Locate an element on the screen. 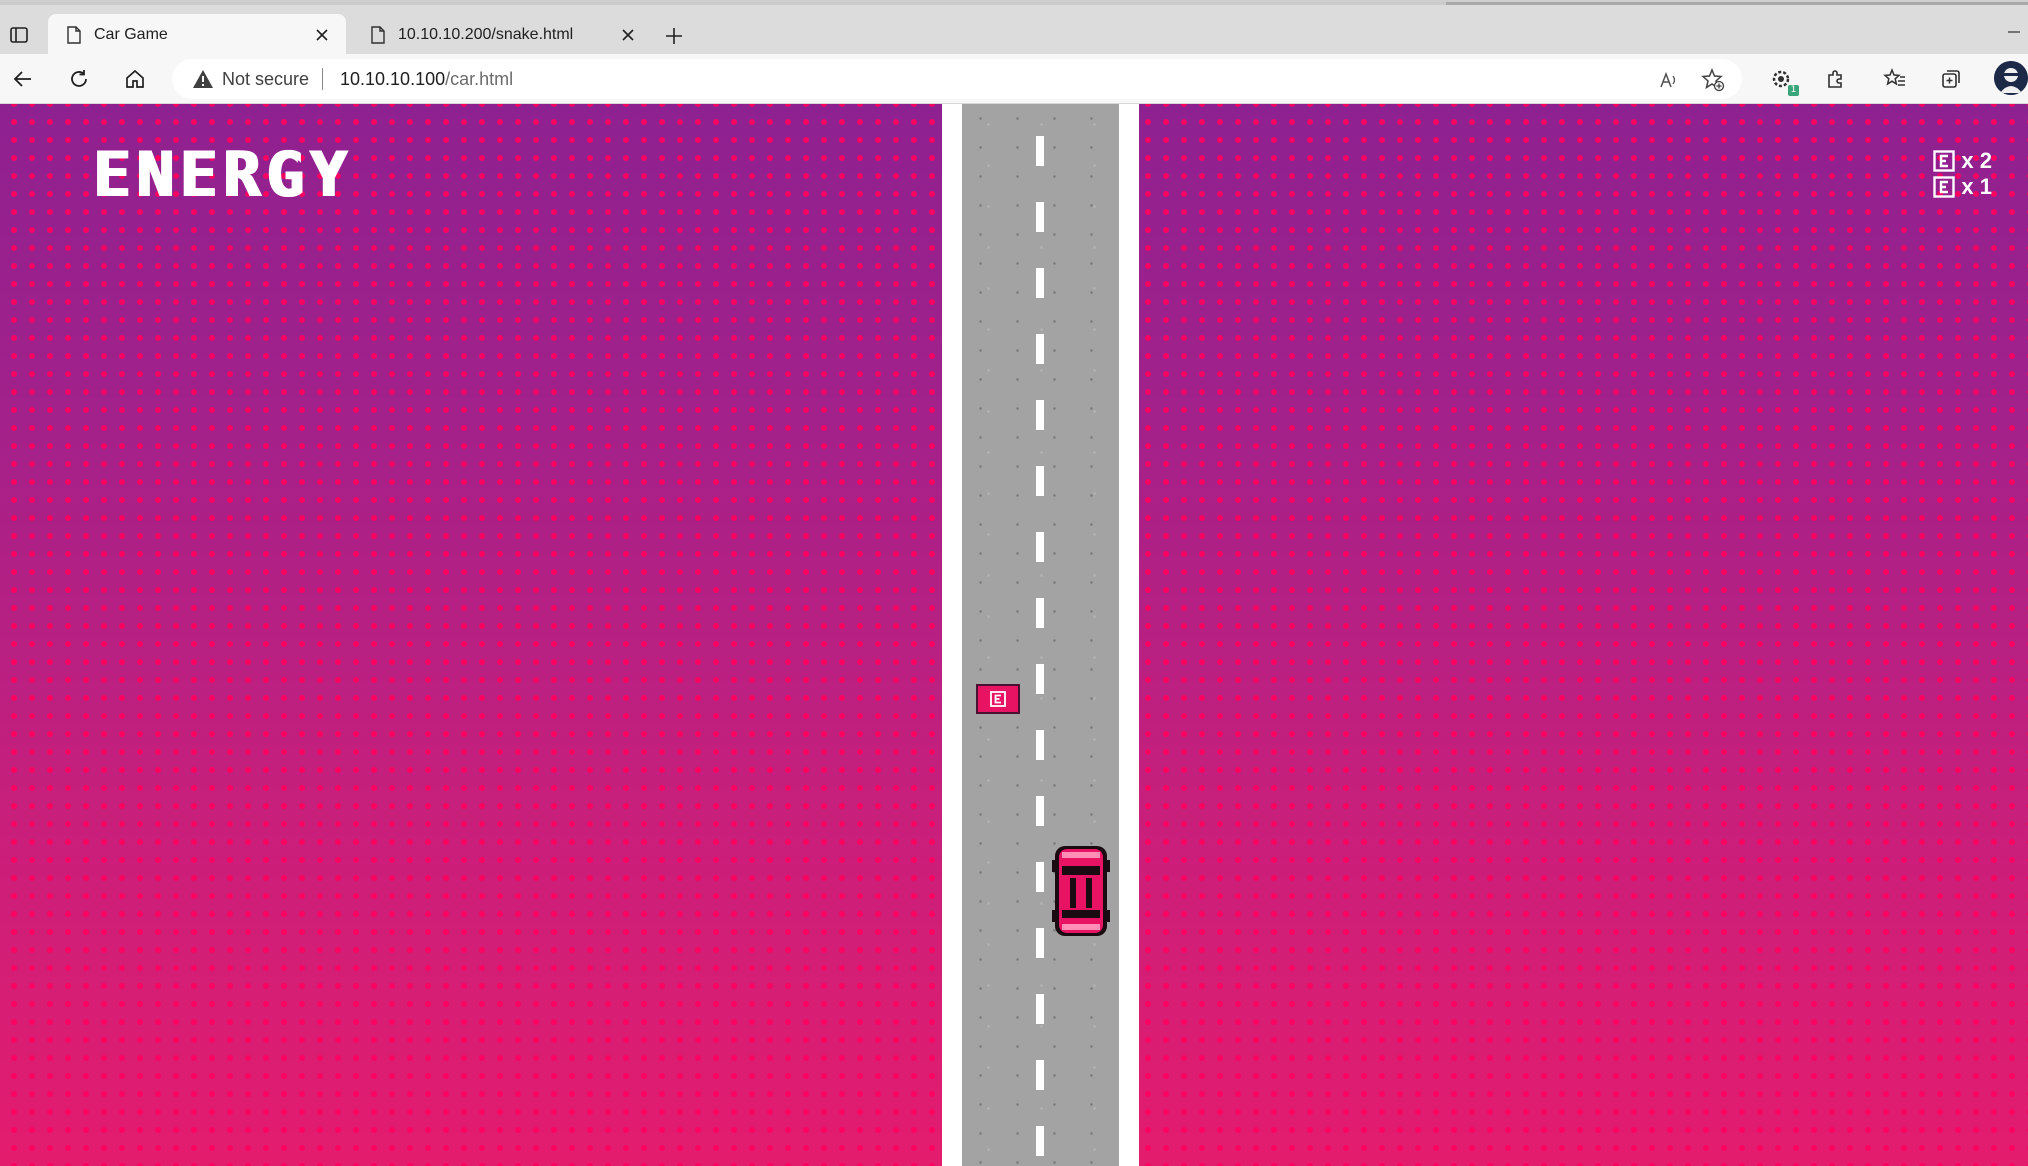 This screenshot has width=2028, height=1166. favorites-button is located at coordinates (1895, 79).